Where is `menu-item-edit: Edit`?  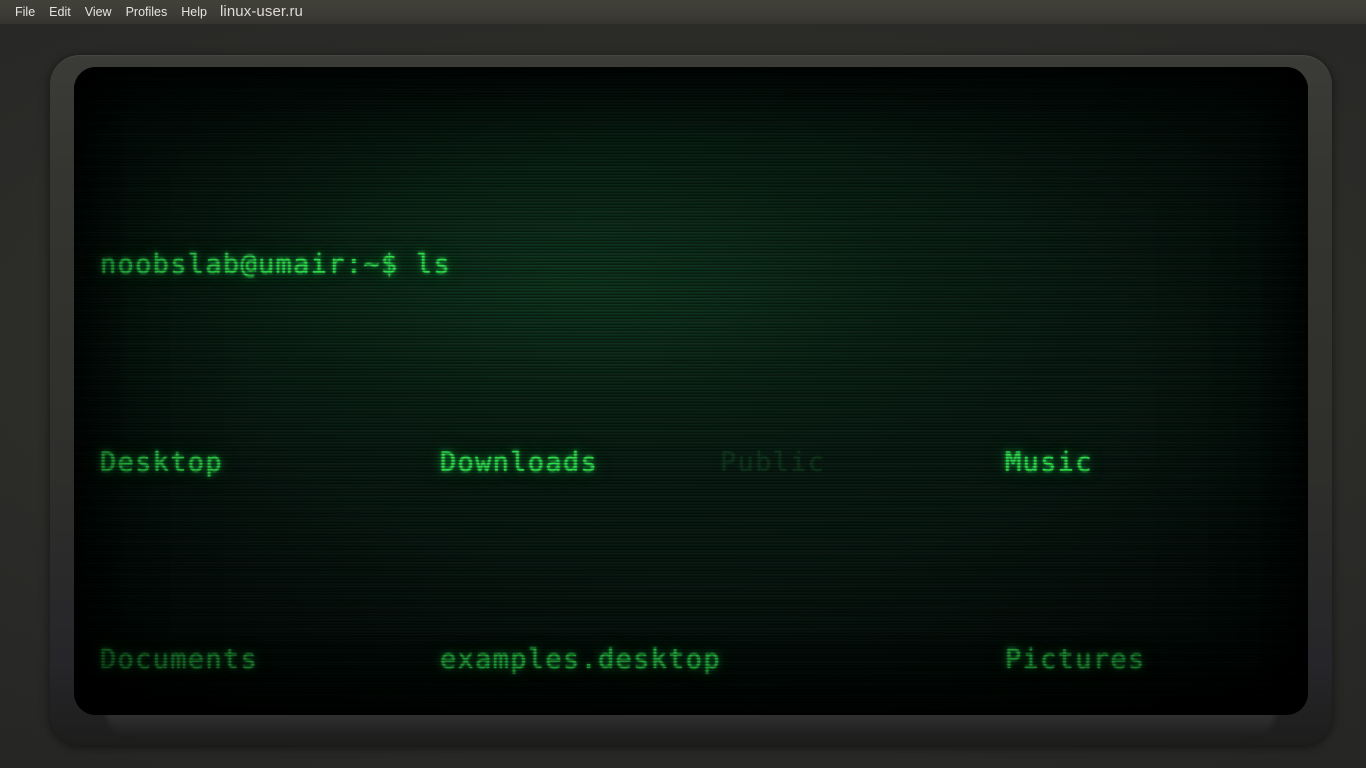
menu-item-edit: Edit is located at coordinates (60, 12).